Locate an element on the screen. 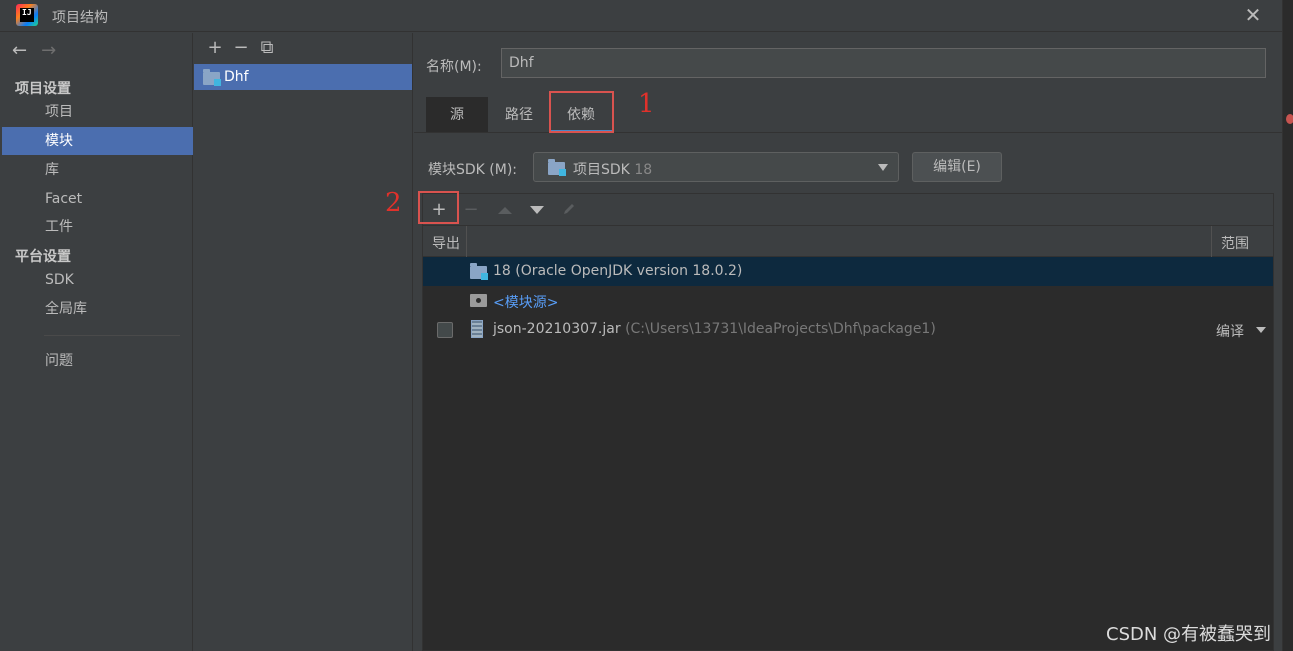  title-bar: IJ 项目结构 ✕ is located at coordinates (646, 16).